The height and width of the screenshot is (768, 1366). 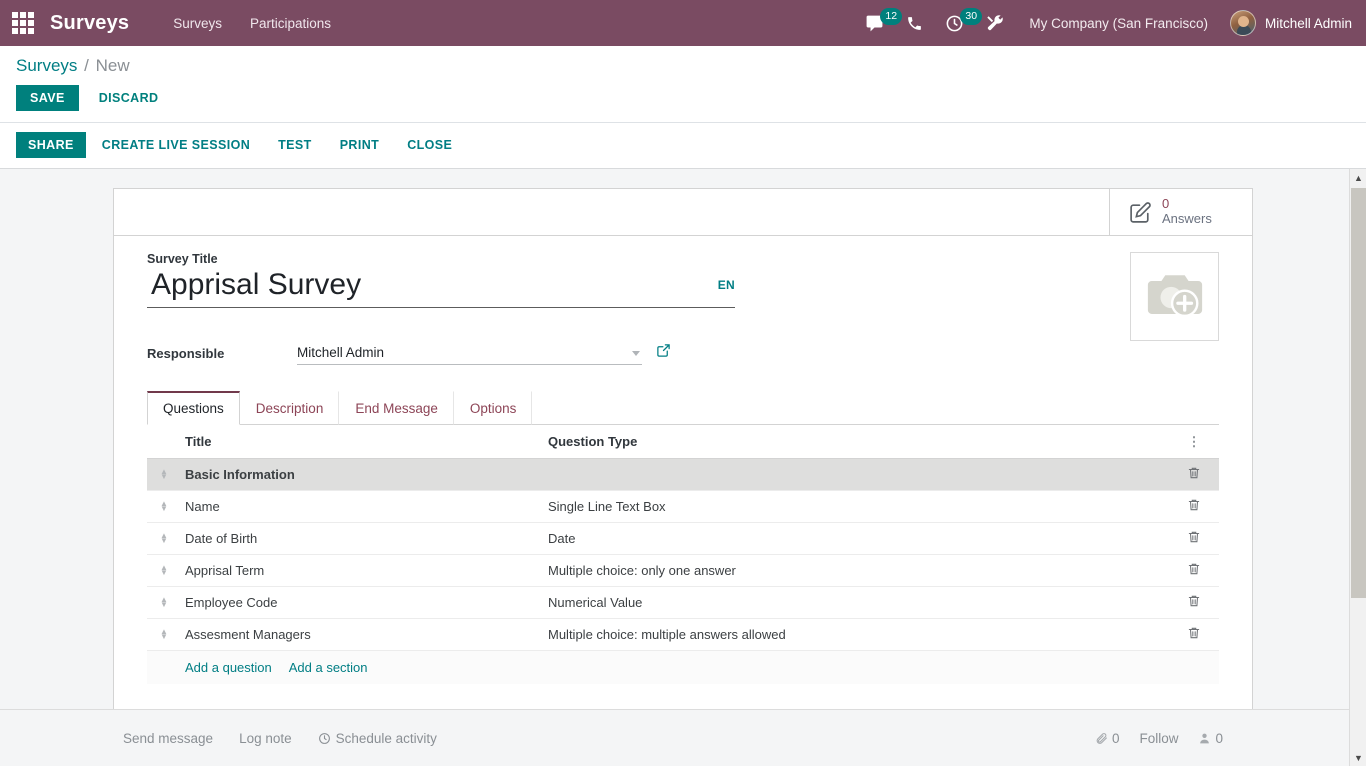 I want to click on user-name: Mitchell Admin, so click(x=1308, y=23).